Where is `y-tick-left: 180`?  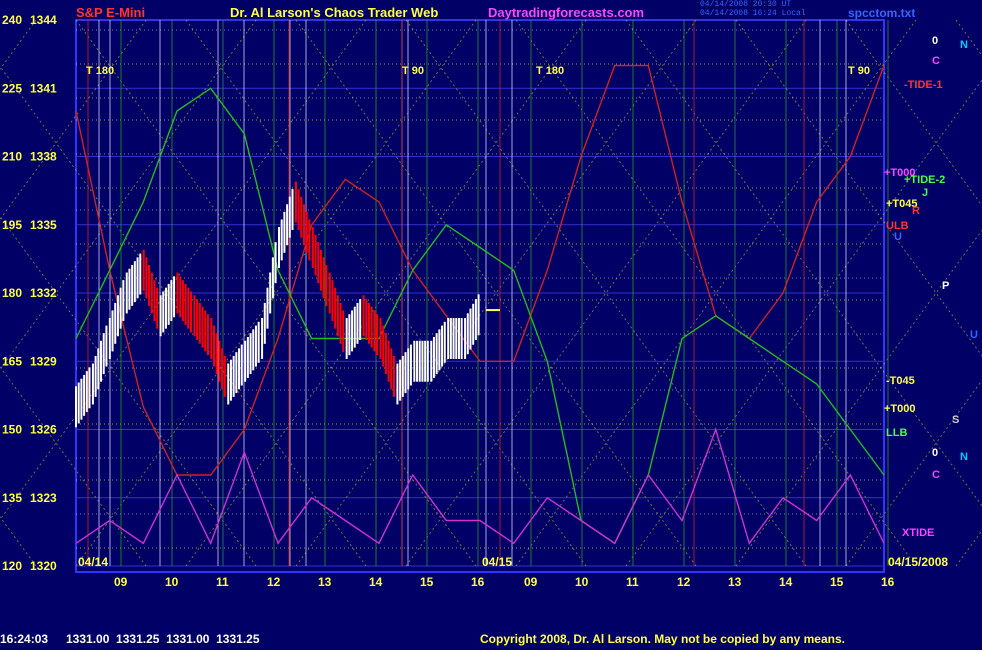 y-tick-left: 180 is located at coordinates (12, 293).